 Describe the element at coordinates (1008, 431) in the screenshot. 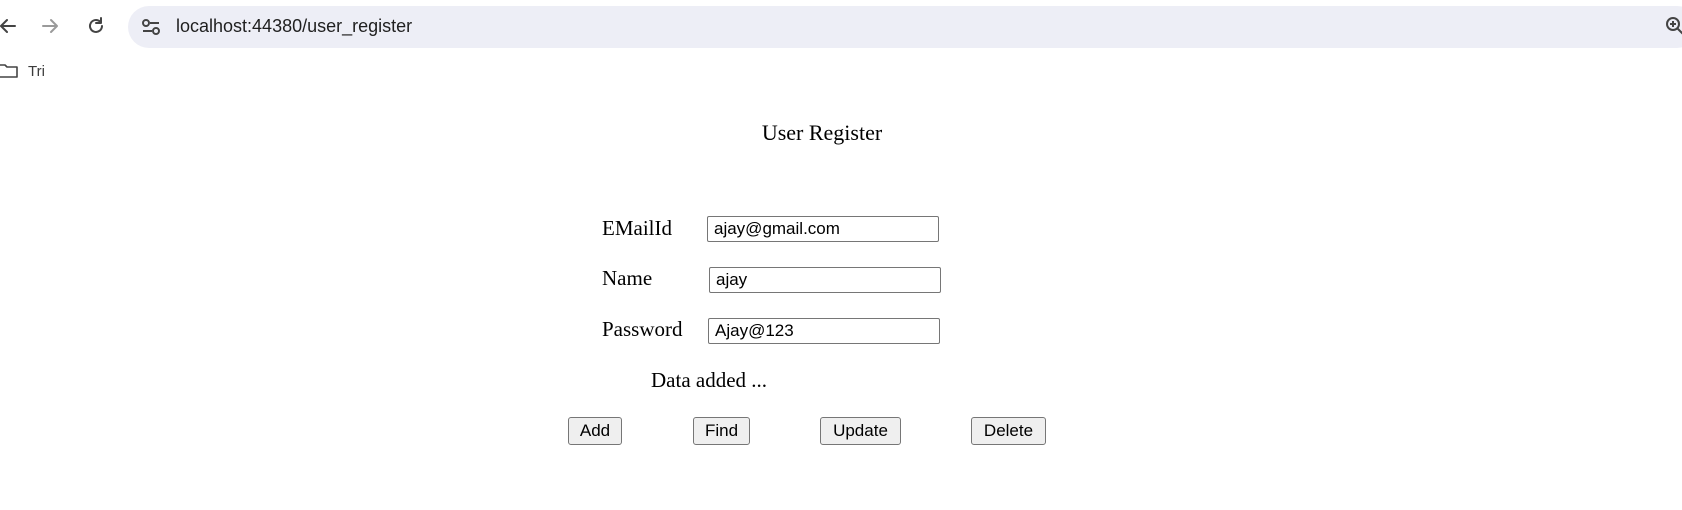

I see `delete-button: Delete` at that location.